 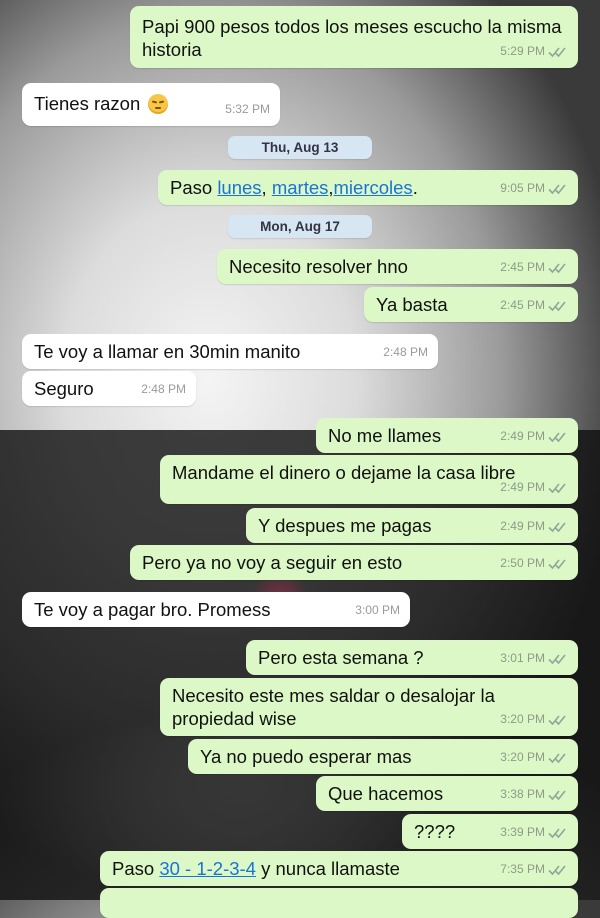 I want to click on link-miercoles: miercoles, so click(x=373, y=187).